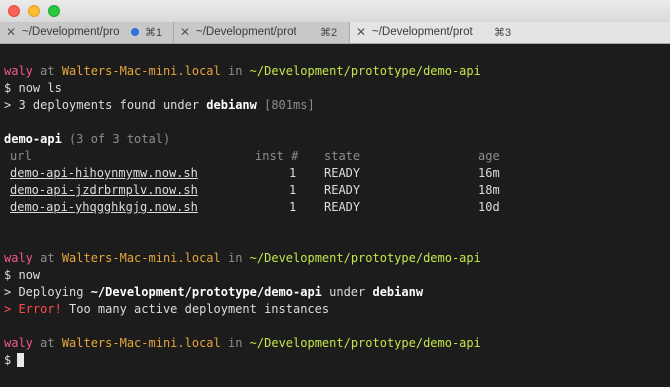 The height and width of the screenshot is (387, 670). I want to click on deploy-path: ~/Development/prototype/demo-api, so click(206, 292).